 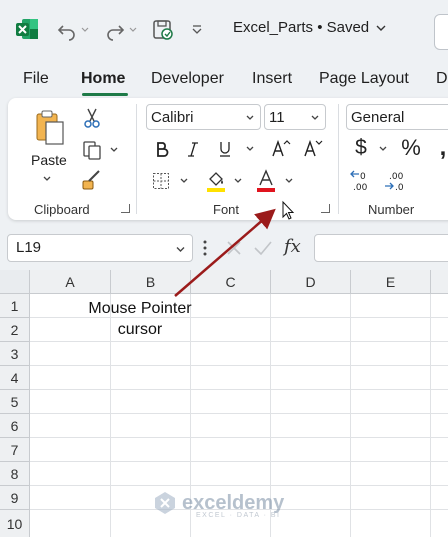 I want to click on comma-icon: ,, so click(x=443, y=147).